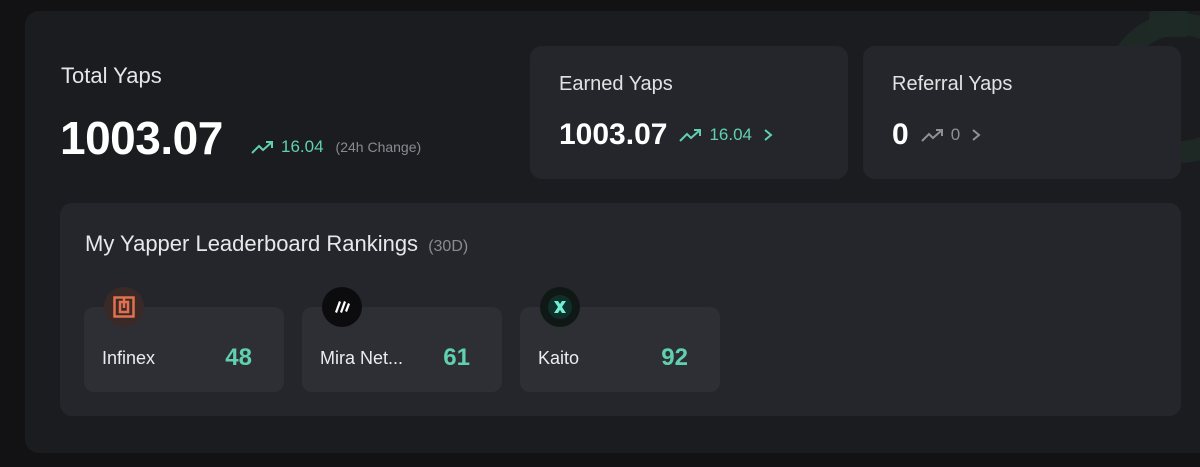 This screenshot has width=1200, height=467. What do you see at coordinates (238, 357) in the screenshot?
I see `leaderboard-card-score: 48` at bounding box center [238, 357].